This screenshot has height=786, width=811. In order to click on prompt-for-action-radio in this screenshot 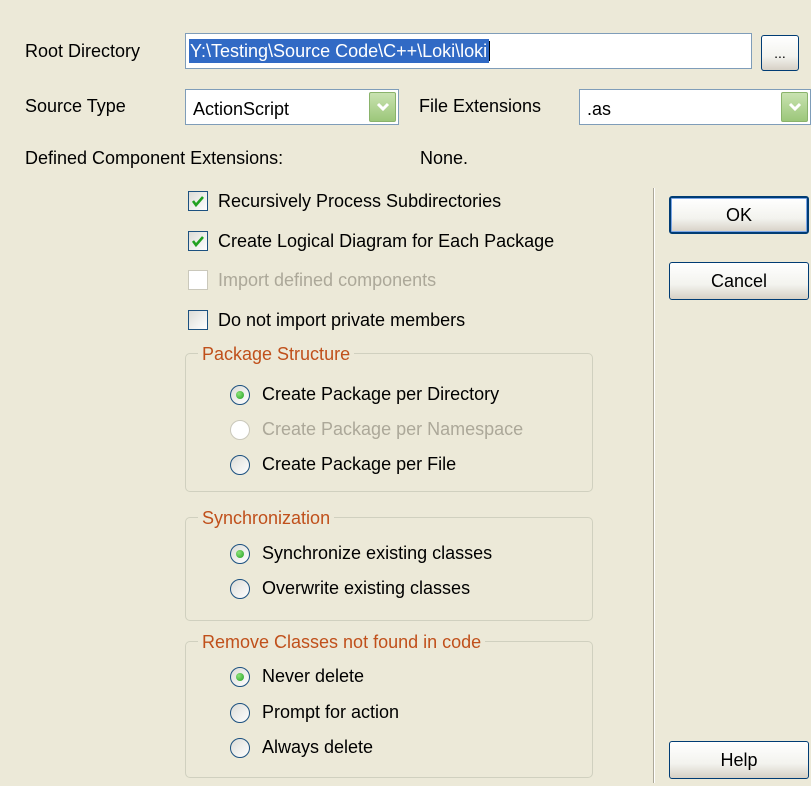, I will do `click(240, 713)`.